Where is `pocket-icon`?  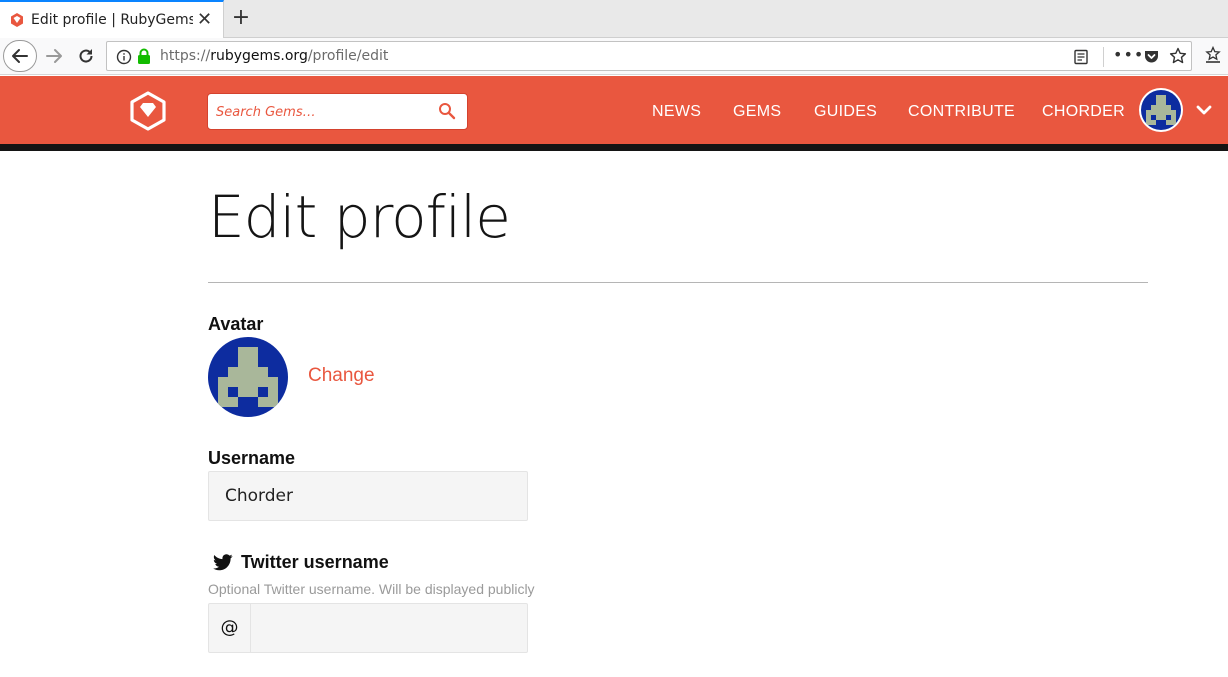
pocket-icon is located at coordinates (1151, 56).